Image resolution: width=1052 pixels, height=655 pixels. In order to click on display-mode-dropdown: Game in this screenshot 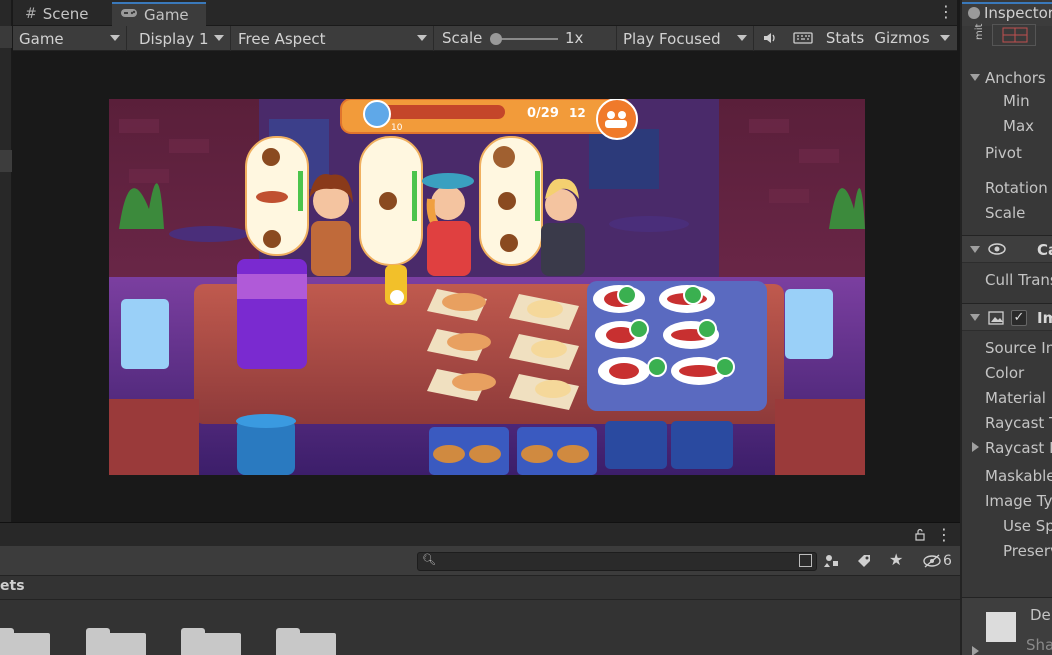, I will do `click(70, 38)`.